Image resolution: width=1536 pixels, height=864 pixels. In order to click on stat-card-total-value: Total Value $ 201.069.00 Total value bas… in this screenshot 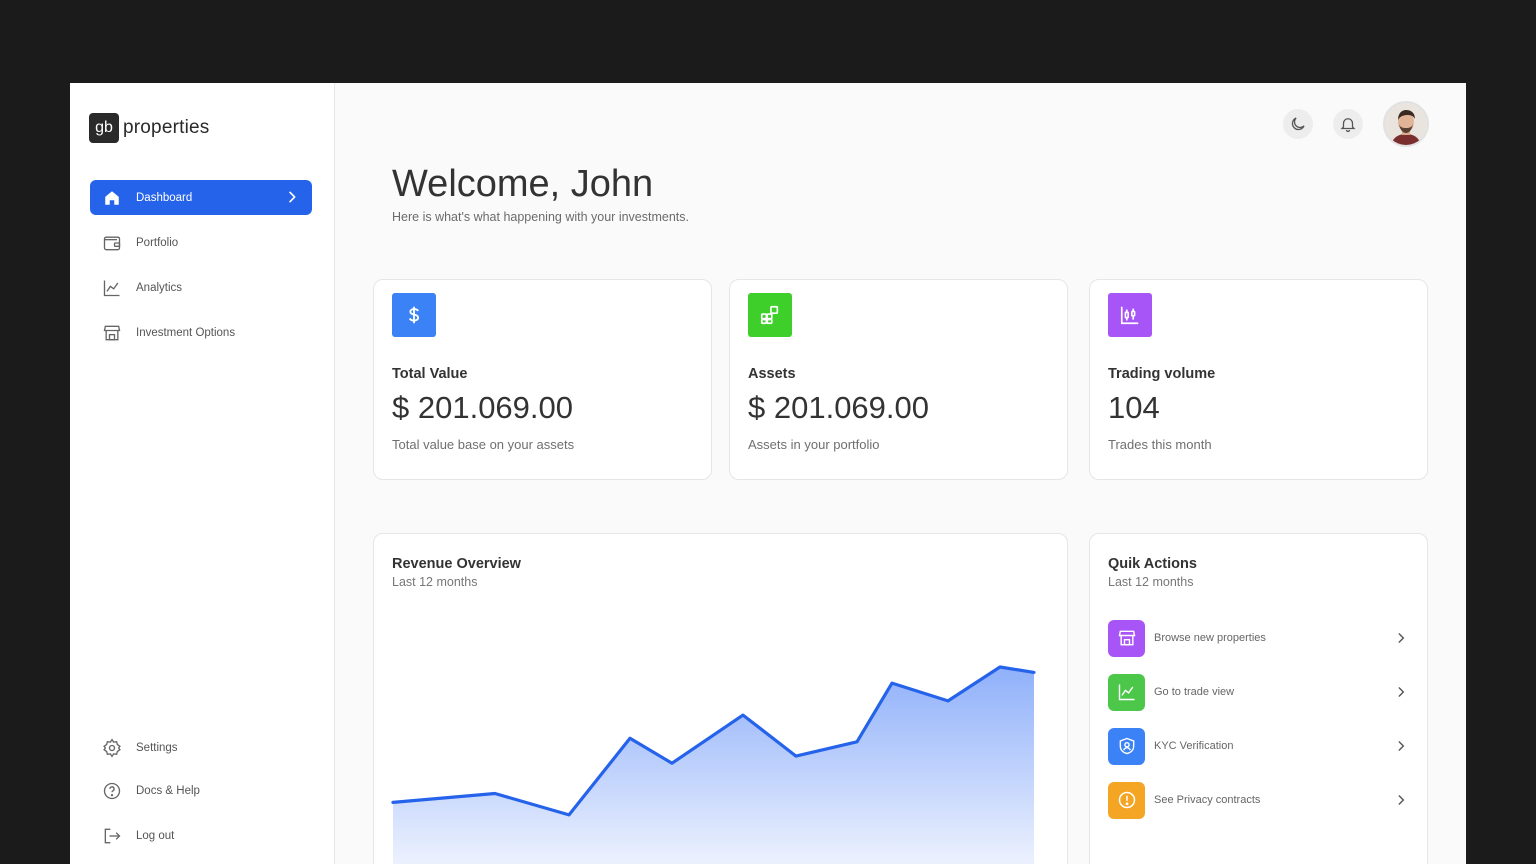, I will do `click(542, 379)`.